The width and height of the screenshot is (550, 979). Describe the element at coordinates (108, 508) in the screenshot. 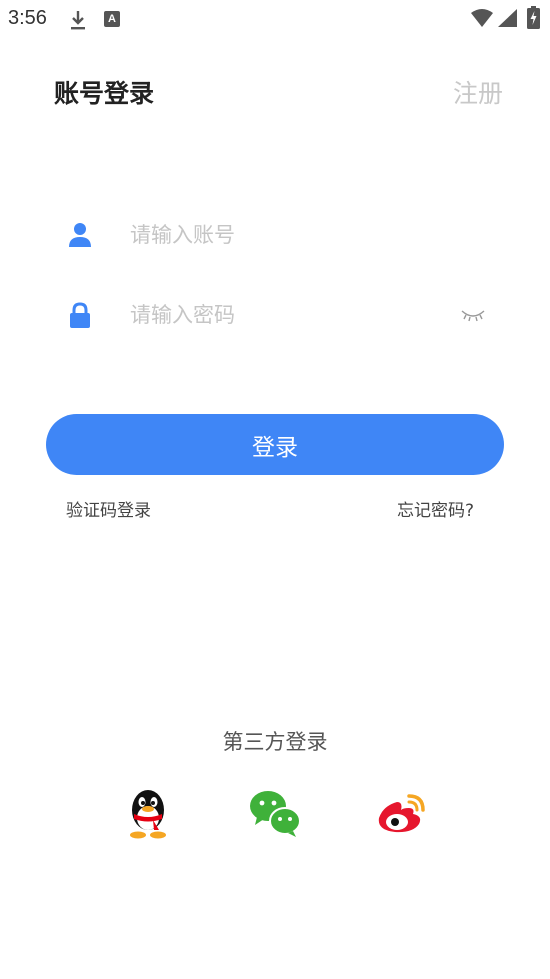

I see `sms-login-link: 验证码登录` at that location.